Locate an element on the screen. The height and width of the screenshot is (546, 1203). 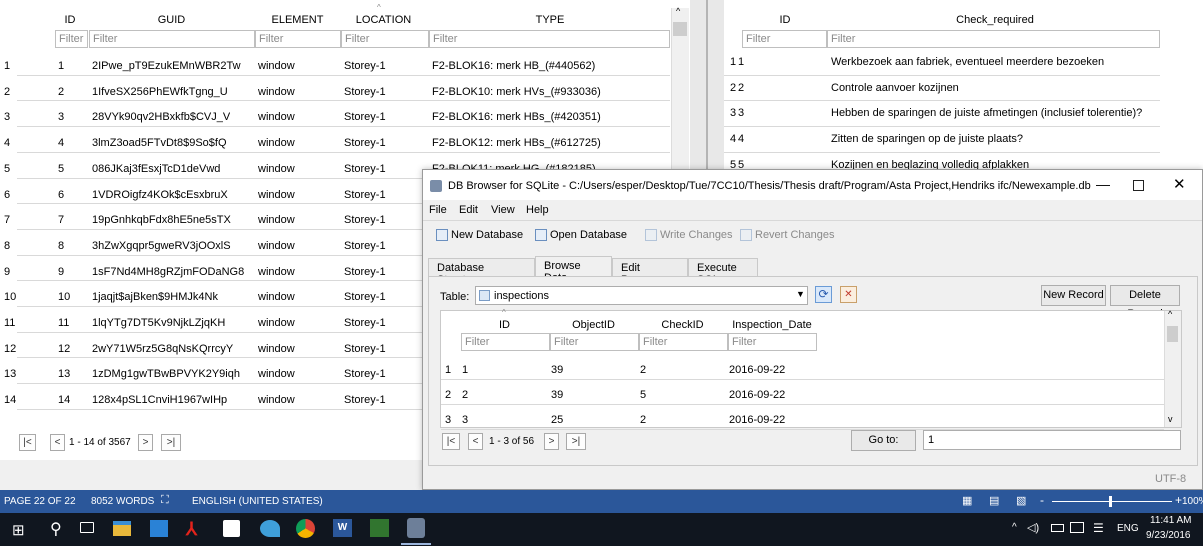
action-center-icon: ☰ is located at coordinates (1098, 528).